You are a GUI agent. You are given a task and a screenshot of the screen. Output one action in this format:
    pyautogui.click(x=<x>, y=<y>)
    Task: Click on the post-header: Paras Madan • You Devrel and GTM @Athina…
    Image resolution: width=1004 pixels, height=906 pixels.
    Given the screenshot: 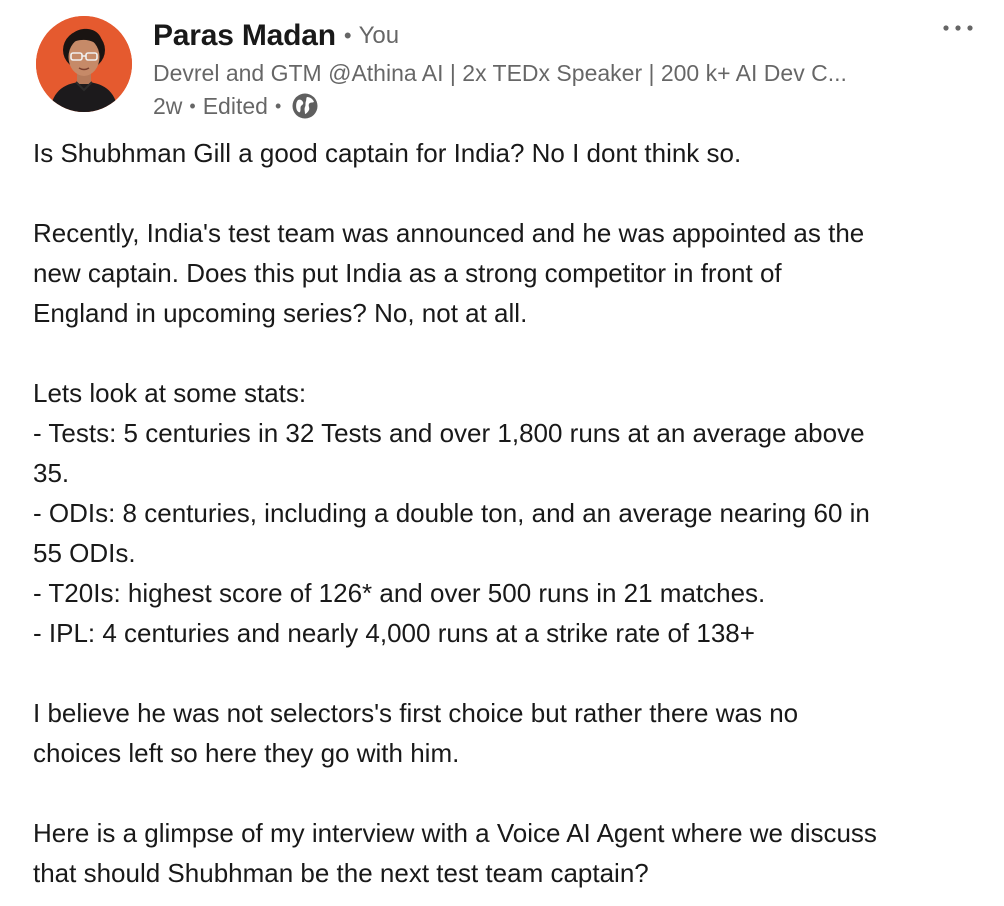 What is the action you would take?
    pyautogui.click(x=506, y=67)
    